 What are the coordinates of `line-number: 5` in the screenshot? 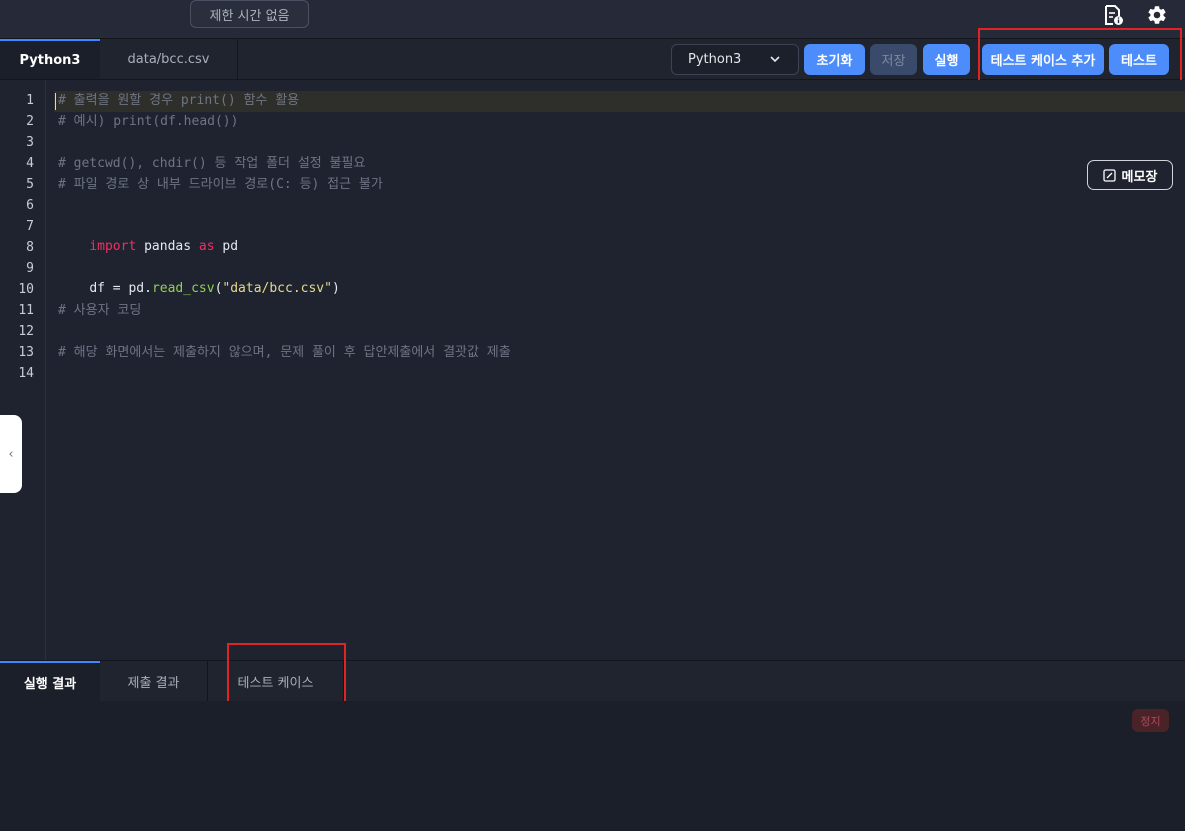 It's located at (30, 184).